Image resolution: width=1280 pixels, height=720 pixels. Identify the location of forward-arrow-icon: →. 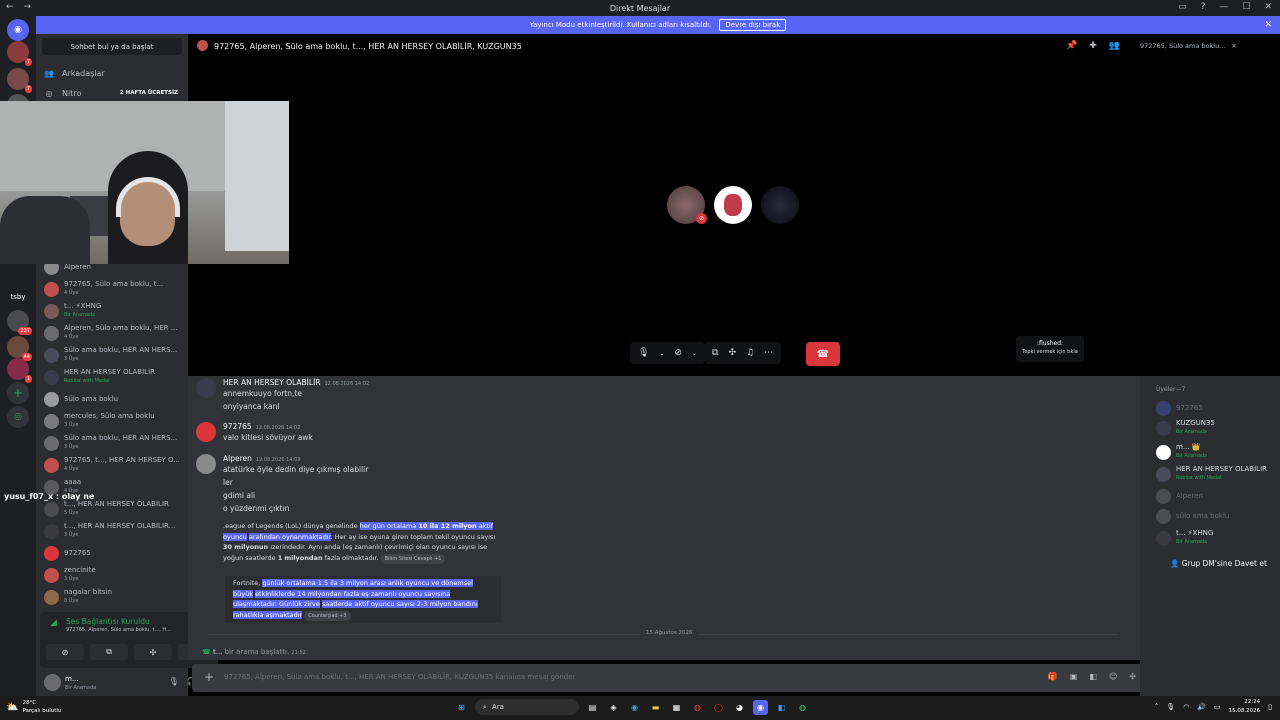
(28, 7).